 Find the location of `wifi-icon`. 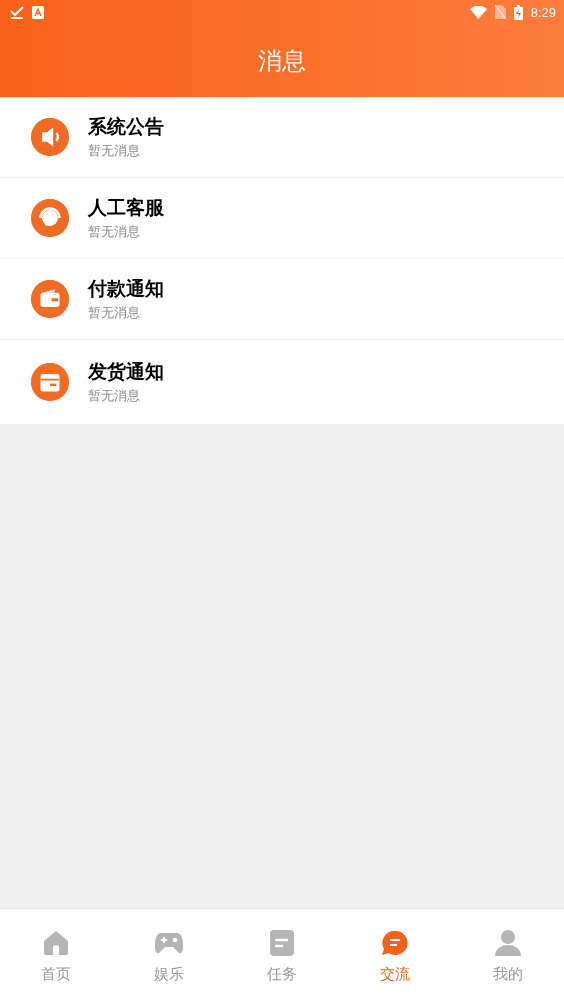

wifi-icon is located at coordinates (478, 12).